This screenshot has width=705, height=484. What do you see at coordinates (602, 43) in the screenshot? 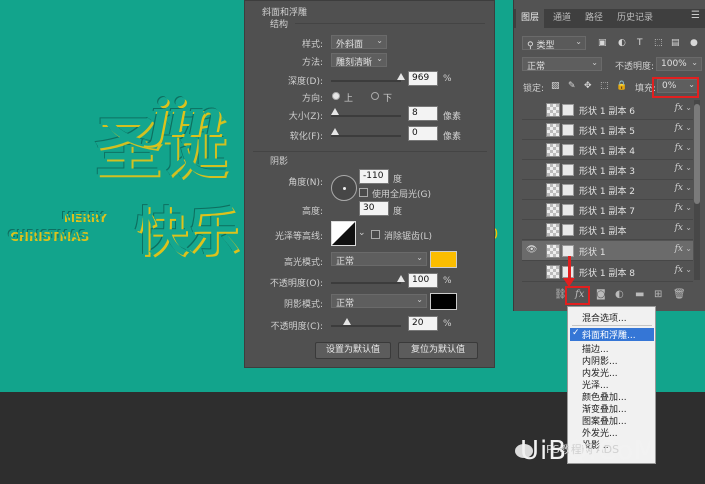
I see `pixel-filter-icon: ▣` at bounding box center [602, 43].